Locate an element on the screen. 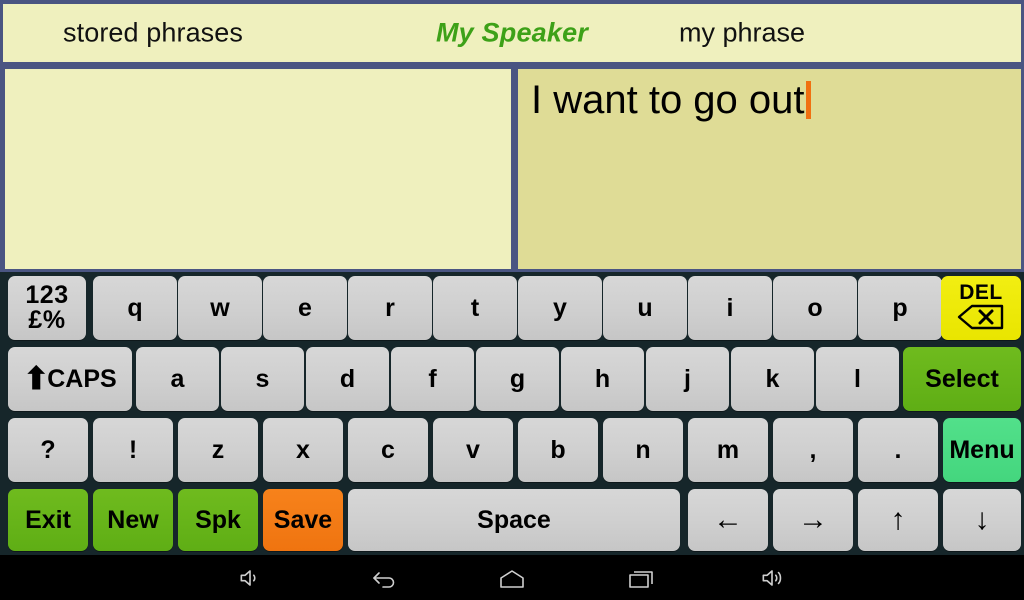  key-w-label: w is located at coordinates (220, 307).